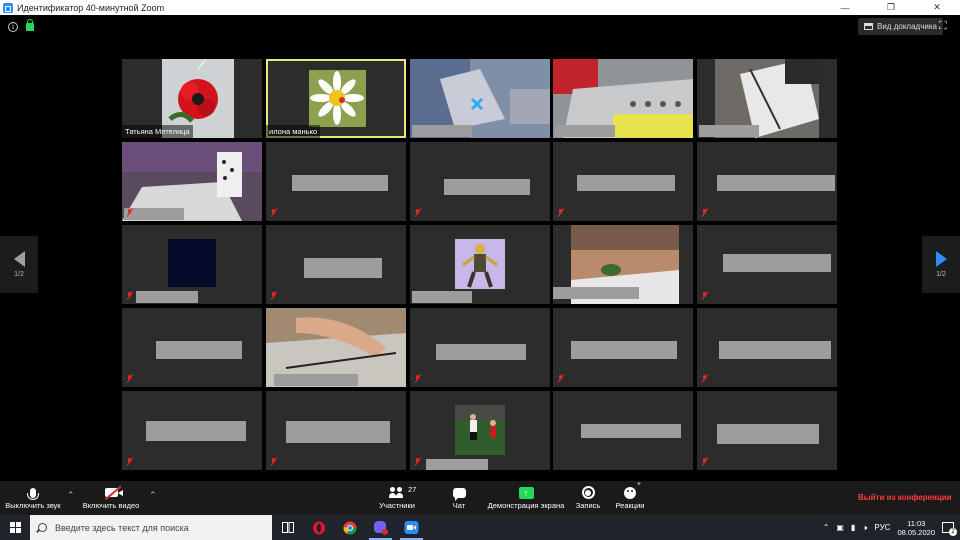  What do you see at coordinates (33, 497) in the screenshot?
I see `mute-button: Выключить звук` at bounding box center [33, 497].